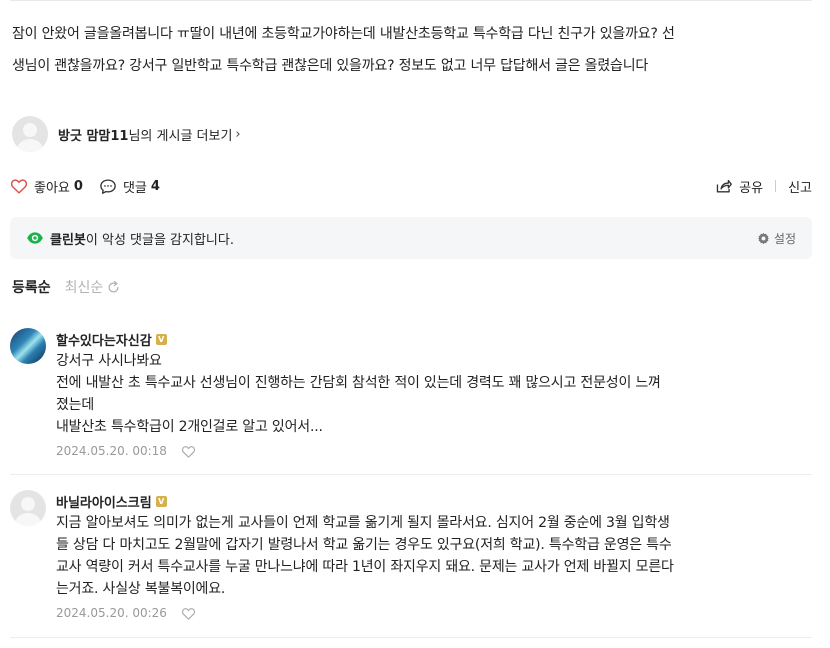 The width and height of the screenshot is (830, 648). What do you see at coordinates (113, 286) in the screenshot?
I see `refresh-icon` at bounding box center [113, 286].